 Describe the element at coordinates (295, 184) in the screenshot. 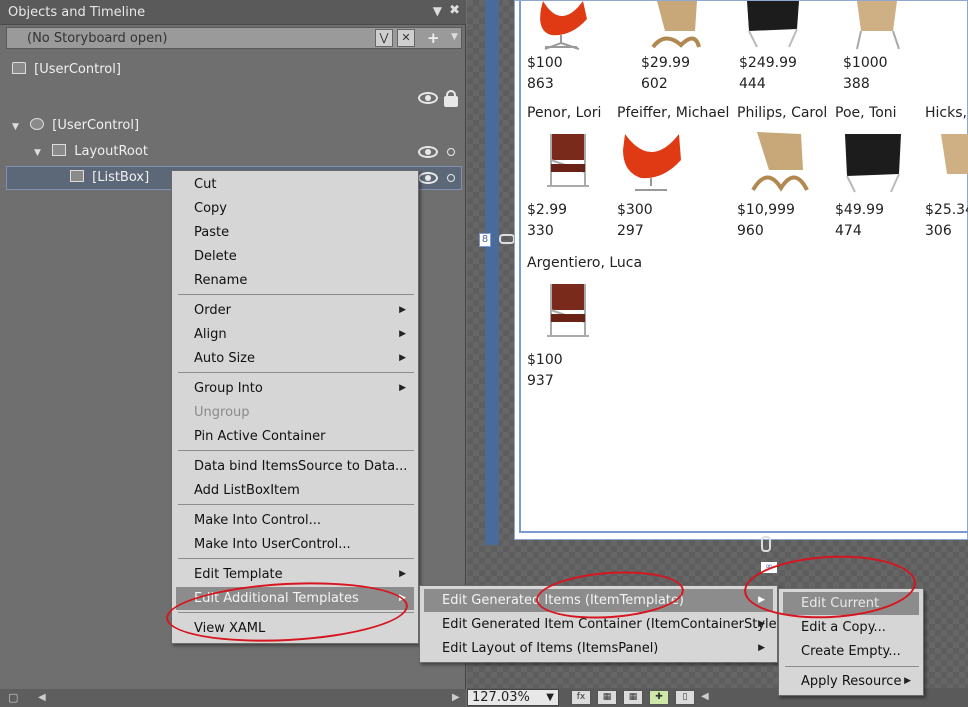

I see `menu-item-cut: Cut` at that location.